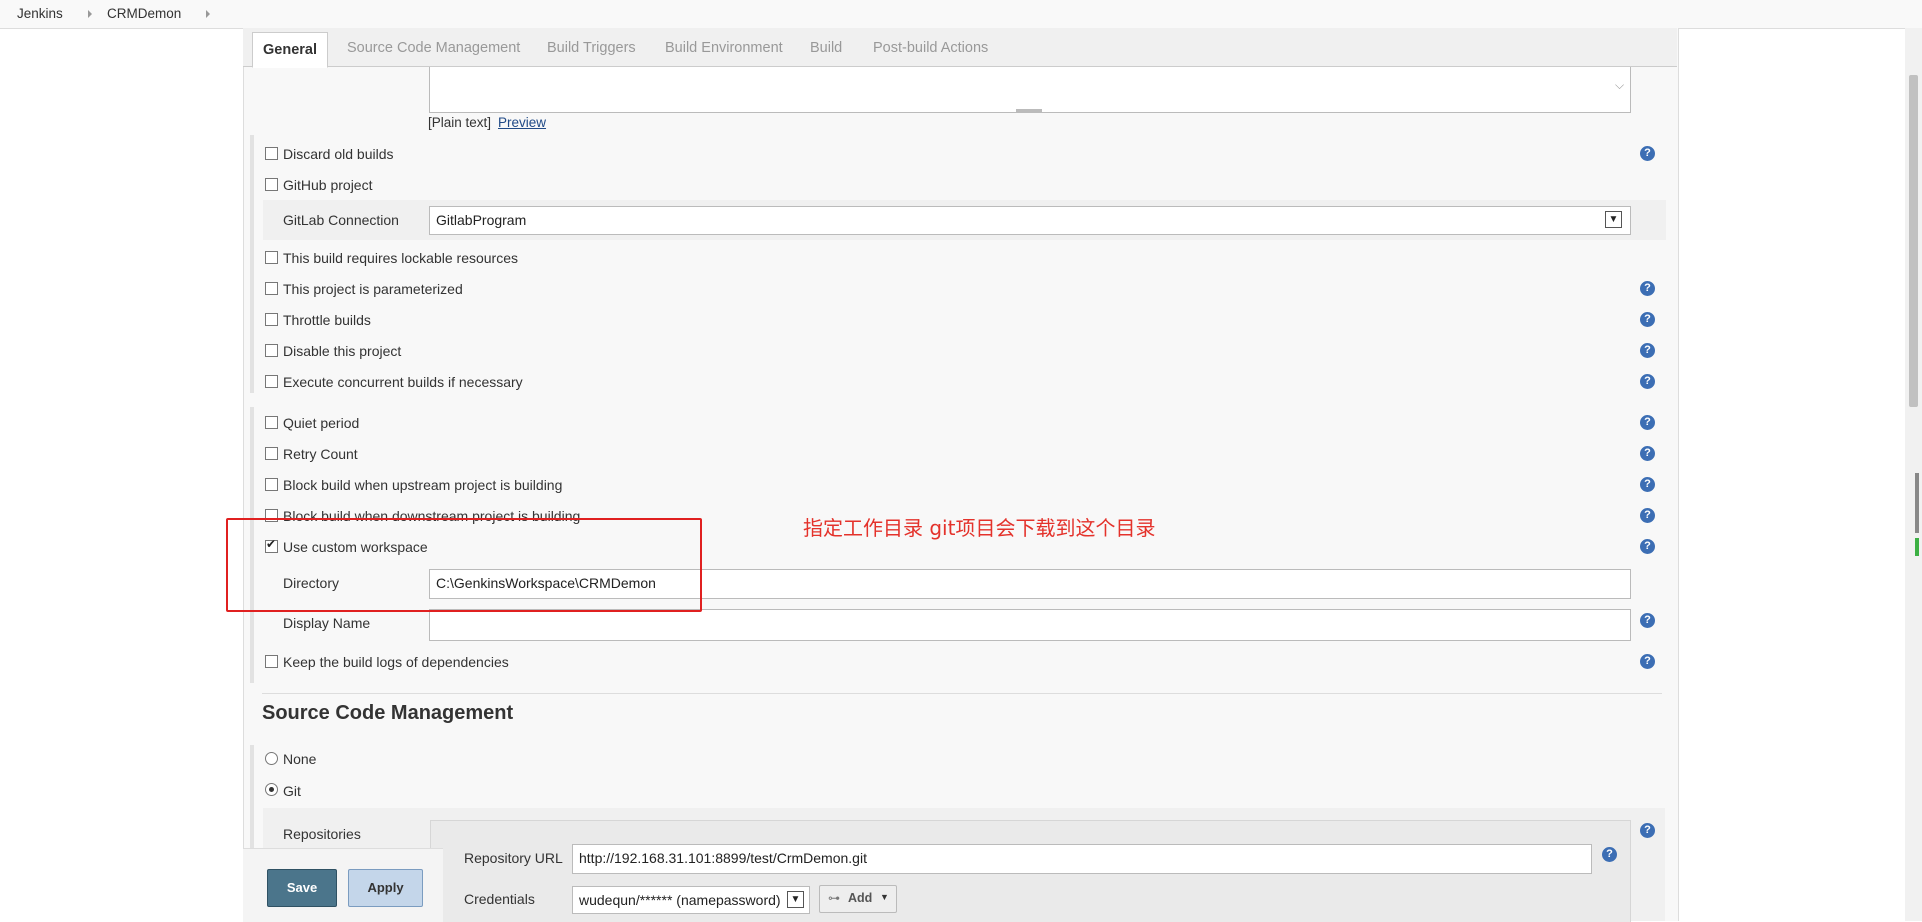 This screenshot has width=1922, height=922. I want to click on concurrent-builds-label: Execute concurrent builds if necessary, so click(403, 382).